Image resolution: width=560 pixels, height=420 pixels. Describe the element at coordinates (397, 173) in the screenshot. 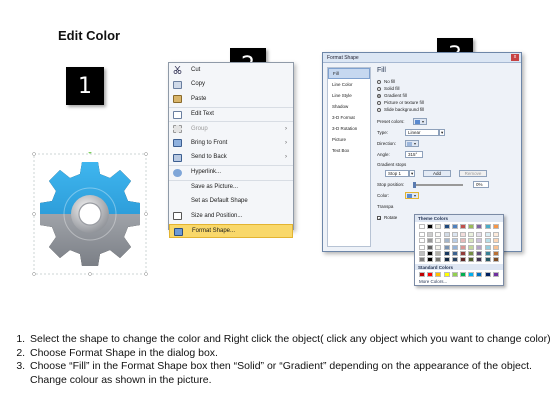

I see `stop-select: Stop 1` at that location.